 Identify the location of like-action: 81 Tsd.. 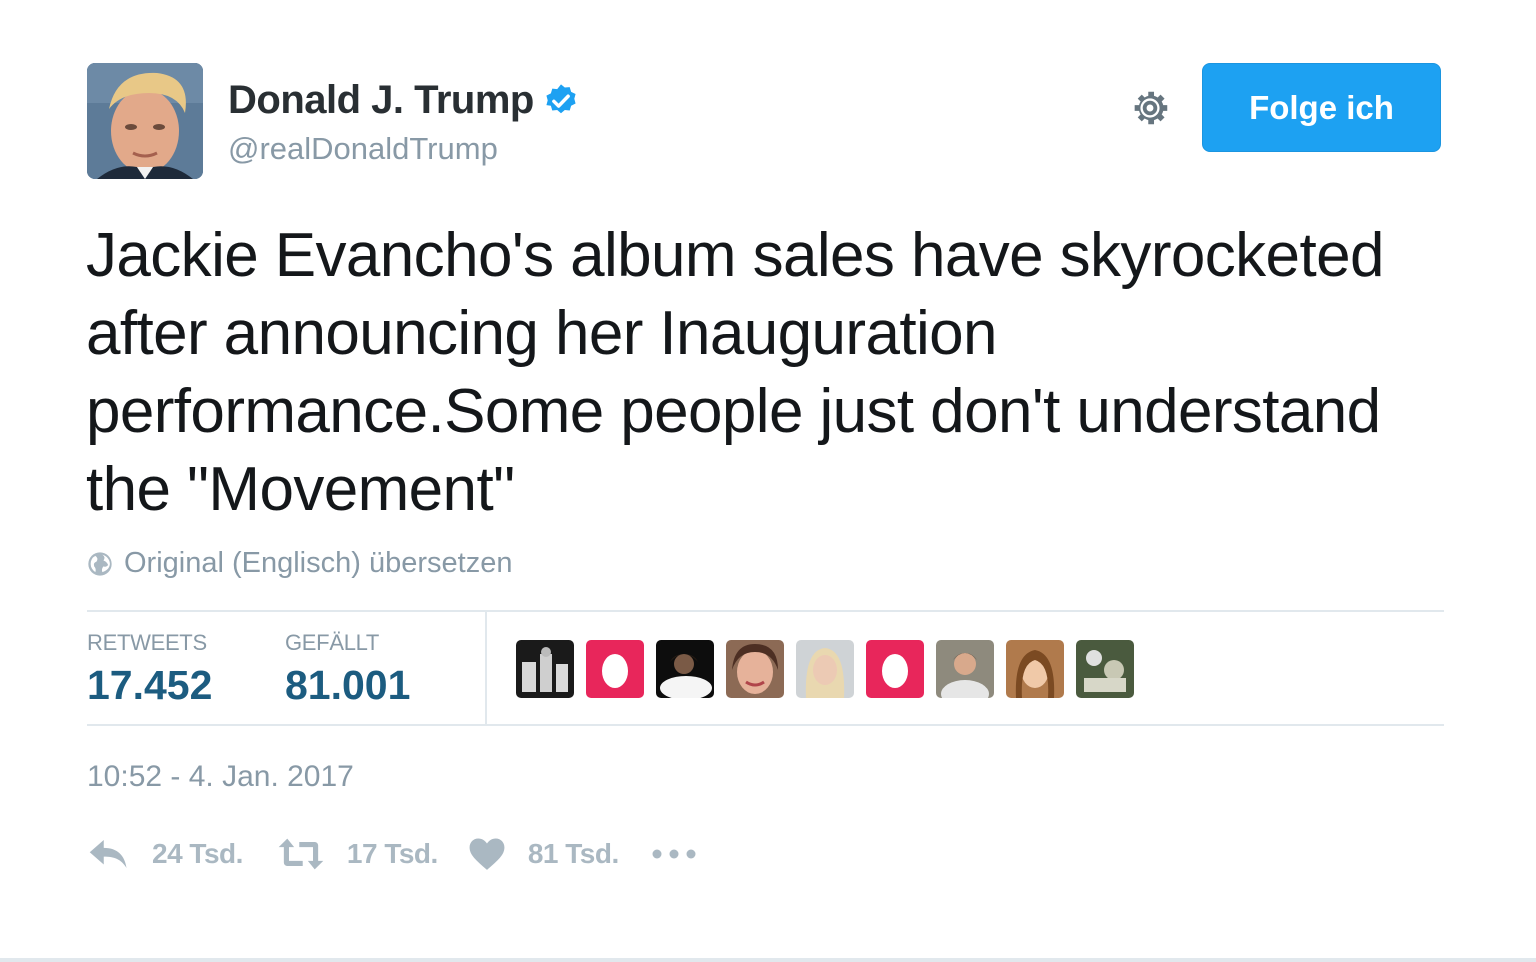
(543, 854).